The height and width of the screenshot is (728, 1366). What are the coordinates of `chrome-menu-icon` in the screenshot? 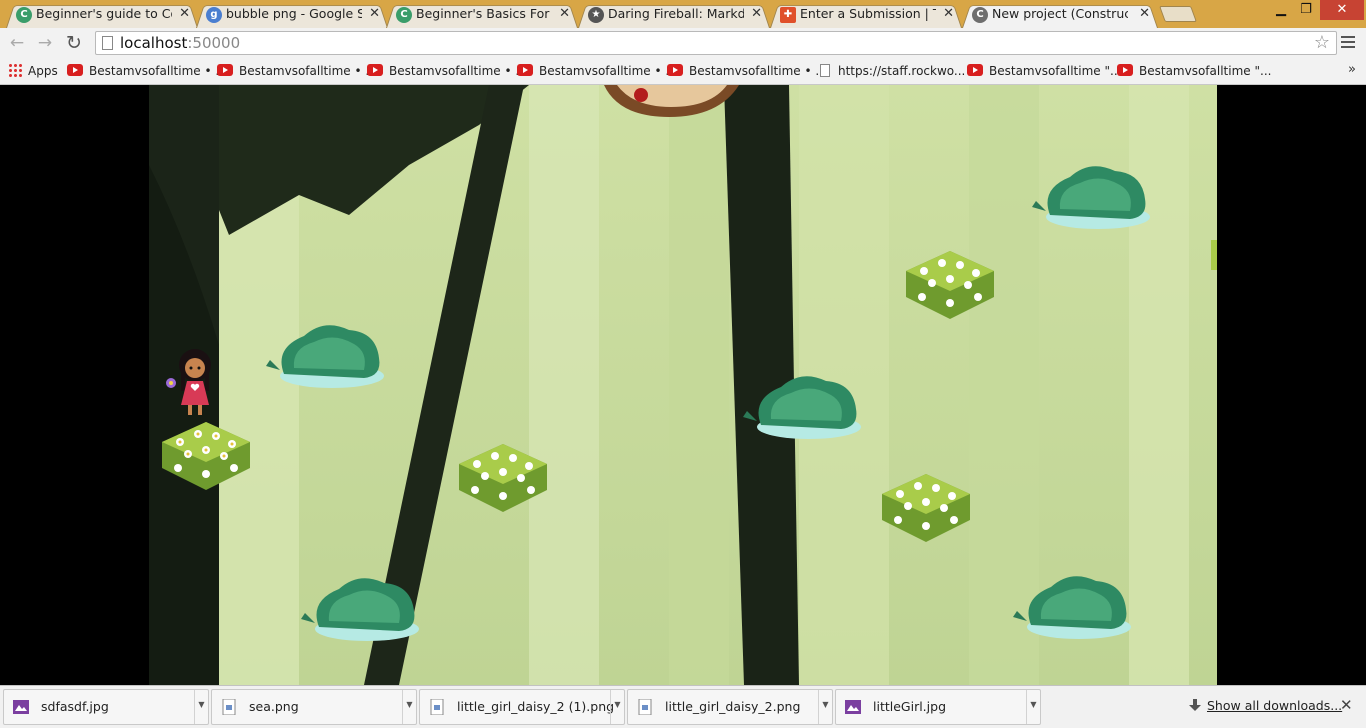 It's located at (1348, 42).